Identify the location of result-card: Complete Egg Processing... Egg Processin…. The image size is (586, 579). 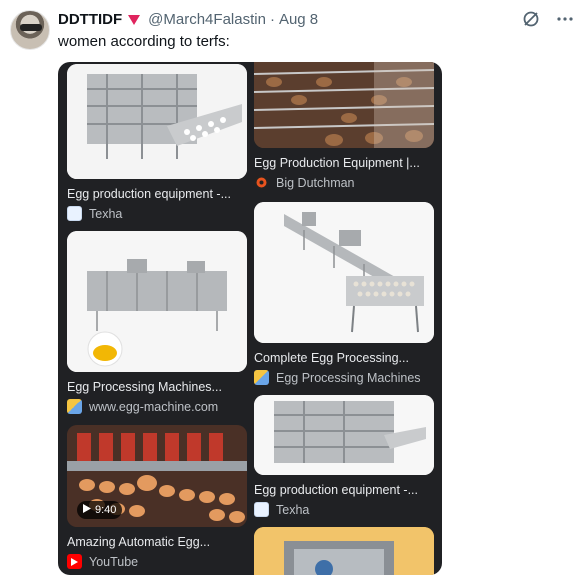
(344, 293).